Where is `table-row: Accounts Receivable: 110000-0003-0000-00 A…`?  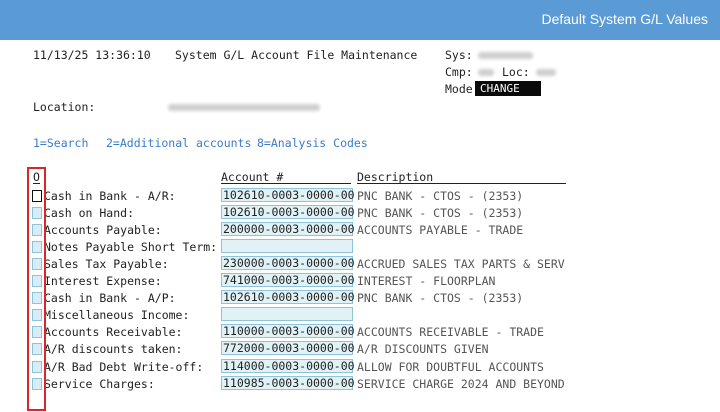
table-row: Accounts Receivable: 110000-0003-0000-00 A… is located at coordinates (360, 332).